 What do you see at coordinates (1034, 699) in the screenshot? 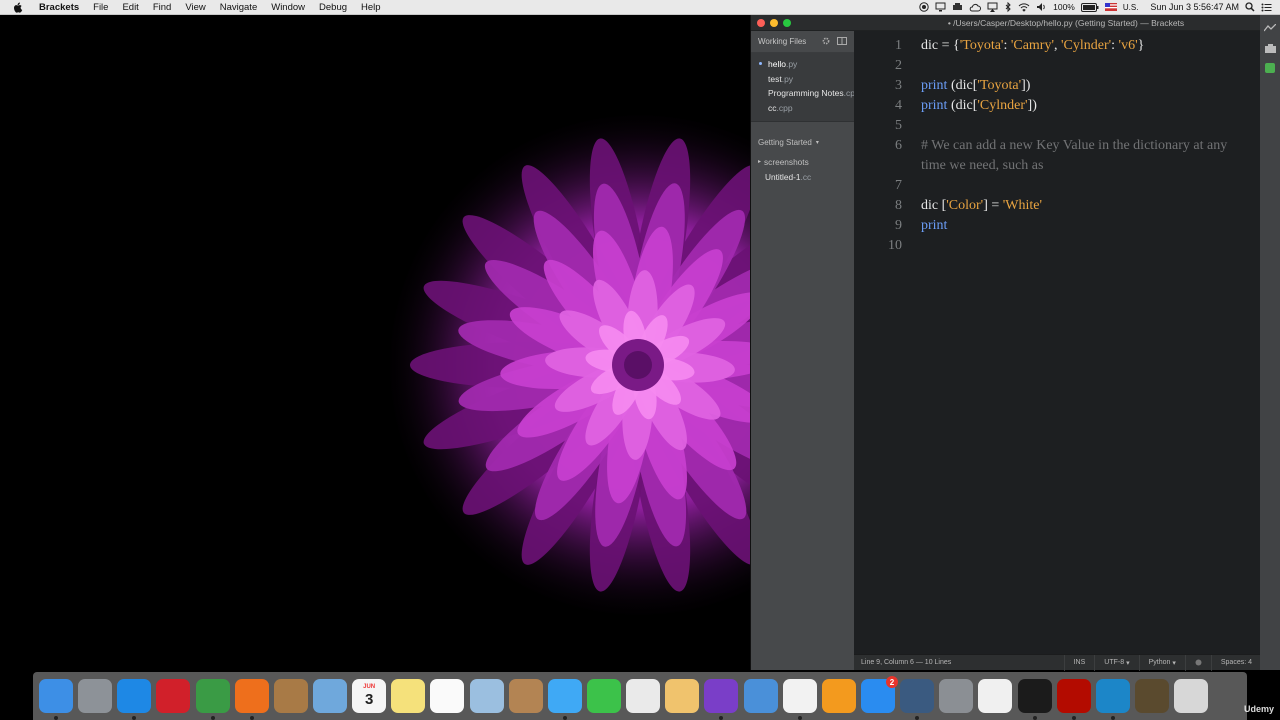
I see `terminal-icon` at bounding box center [1034, 699].